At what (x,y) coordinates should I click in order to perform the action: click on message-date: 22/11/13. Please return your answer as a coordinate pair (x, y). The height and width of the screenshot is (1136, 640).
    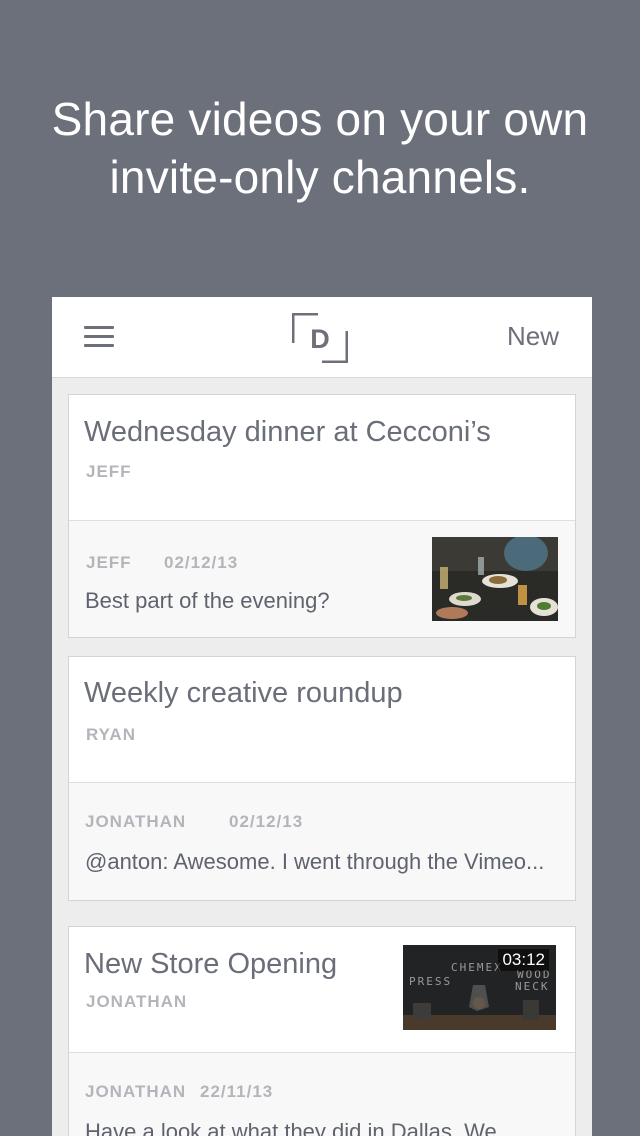
    Looking at the image, I should click on (237, 1091).